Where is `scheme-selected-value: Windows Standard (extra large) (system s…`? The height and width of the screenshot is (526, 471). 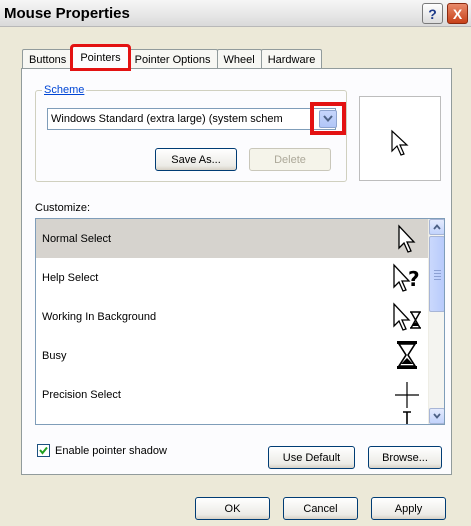
scheme-selected-value: Windows Standard (extra large) (system s… is located at coordinates (167, 119).